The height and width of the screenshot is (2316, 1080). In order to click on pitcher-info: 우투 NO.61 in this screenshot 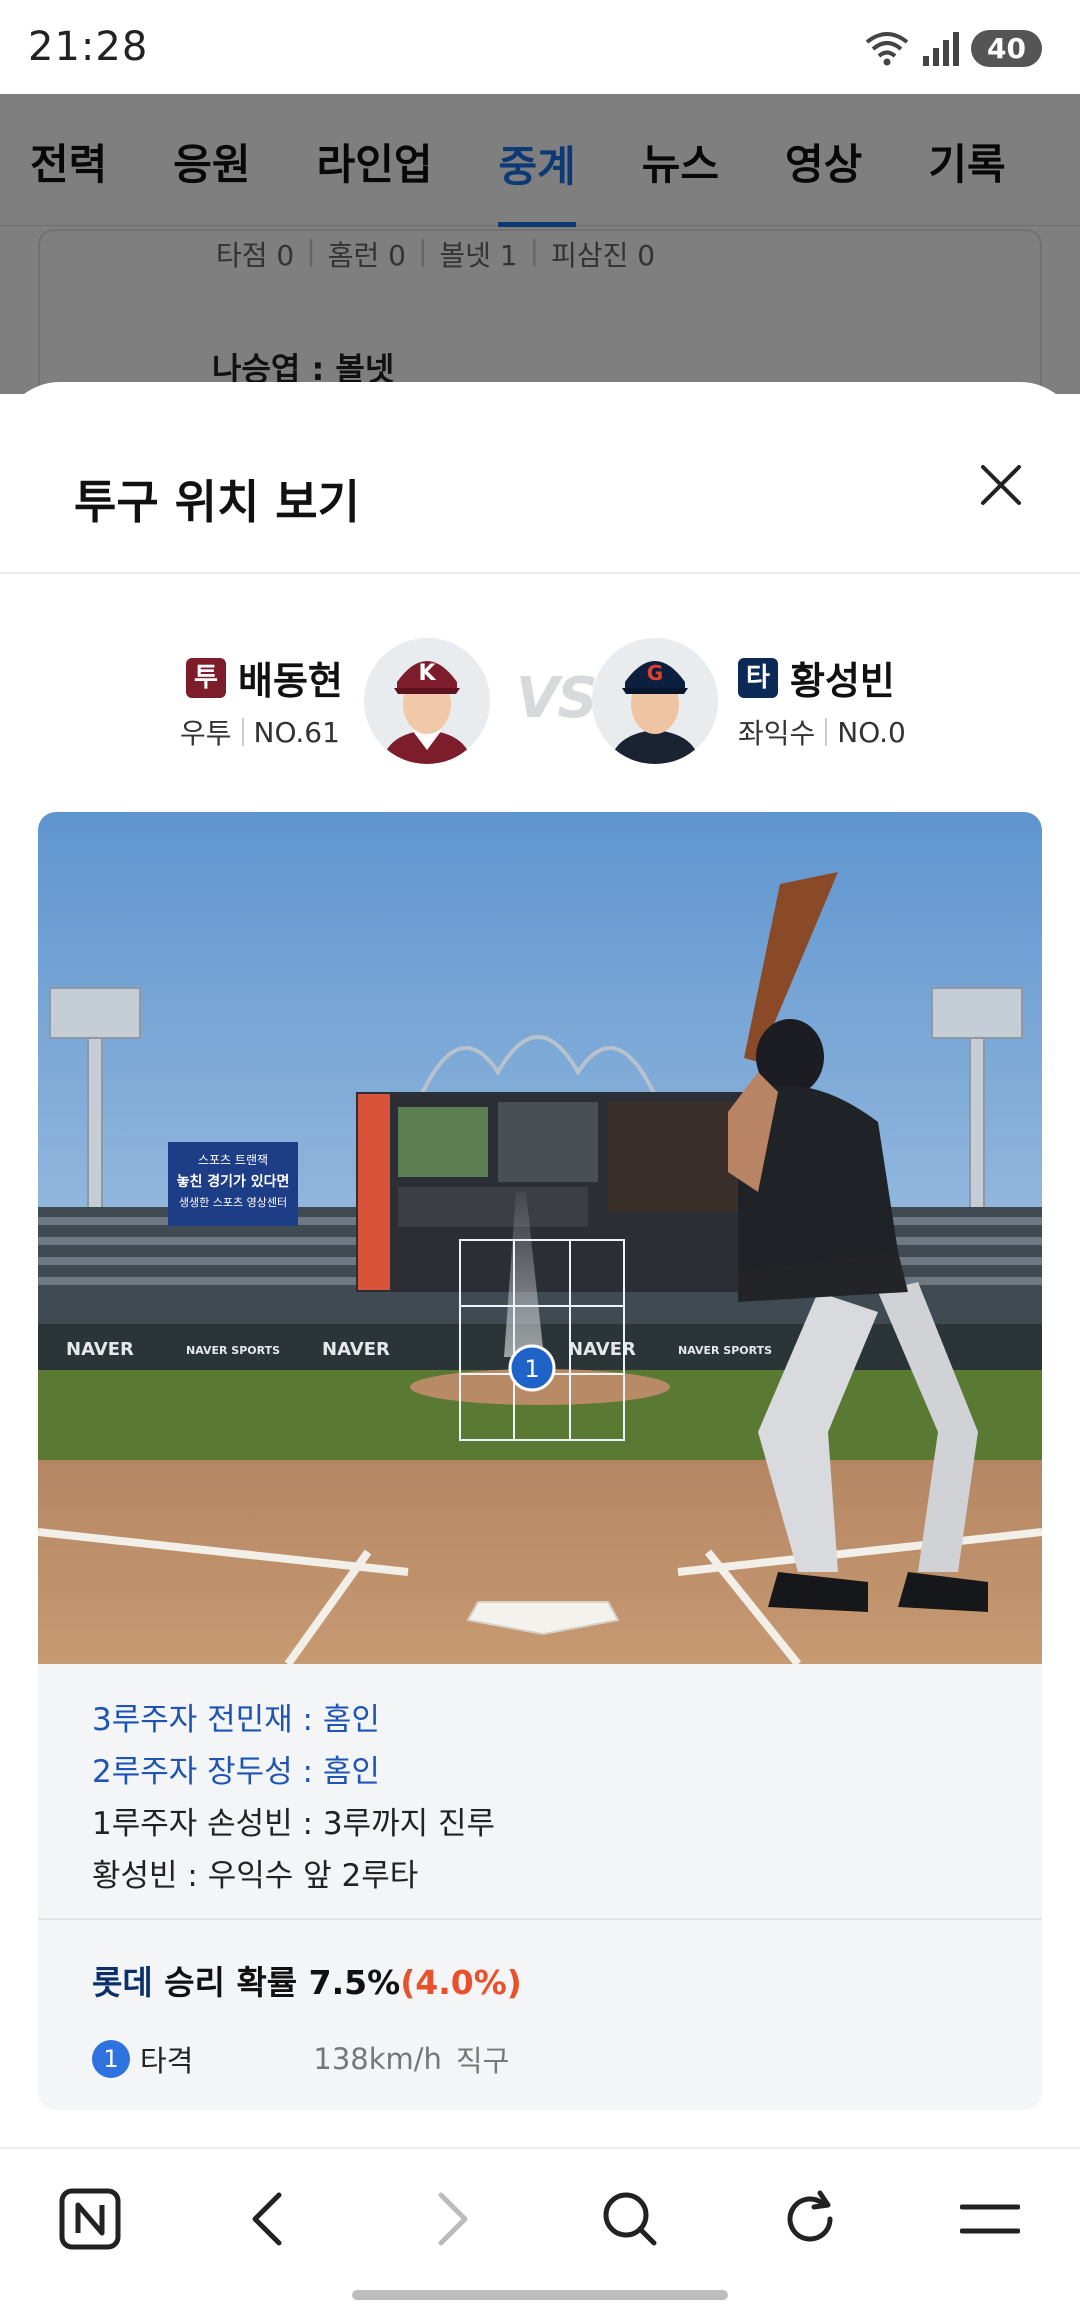, I will do `click(260, 732)`.